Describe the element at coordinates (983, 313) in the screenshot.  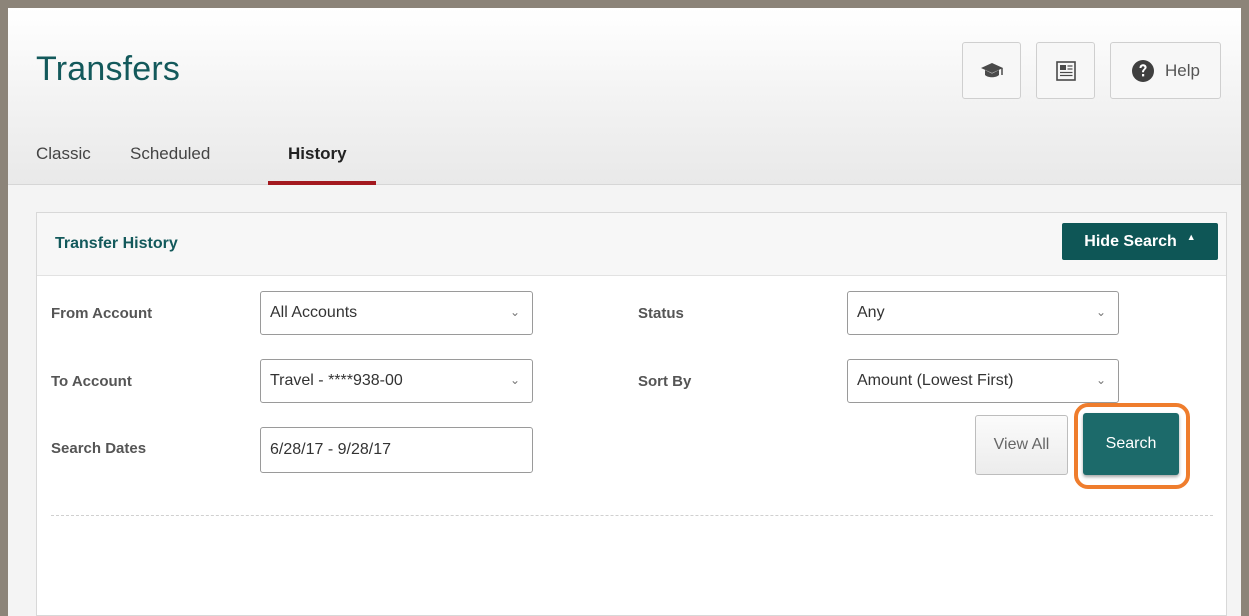
I see `status-select: Any ⌄` at that location.